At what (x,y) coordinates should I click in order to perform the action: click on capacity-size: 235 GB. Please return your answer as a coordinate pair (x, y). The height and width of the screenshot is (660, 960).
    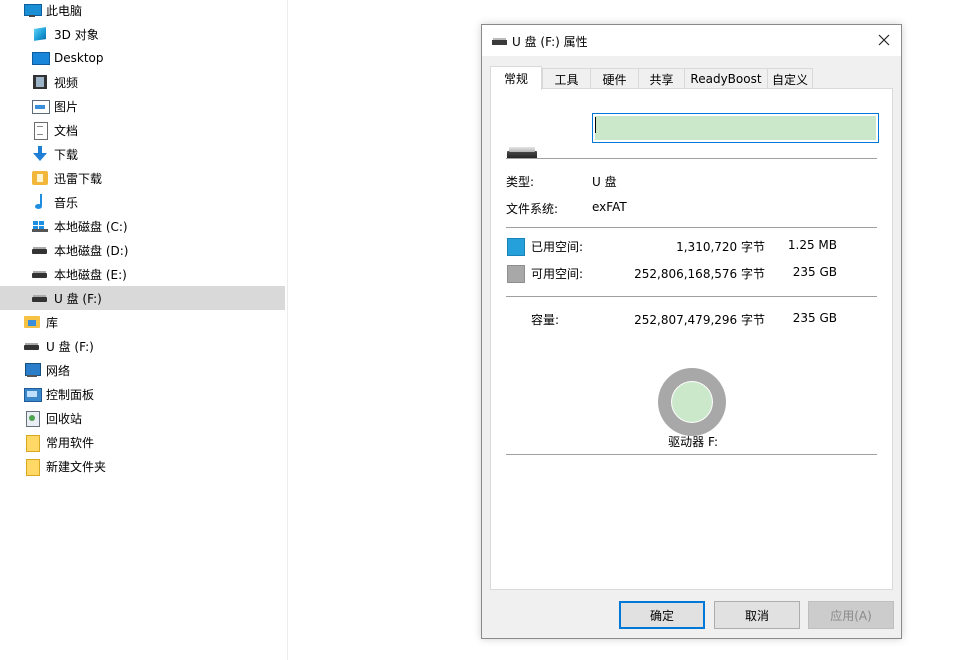
    Looking at the image, I should click on (814, 318).